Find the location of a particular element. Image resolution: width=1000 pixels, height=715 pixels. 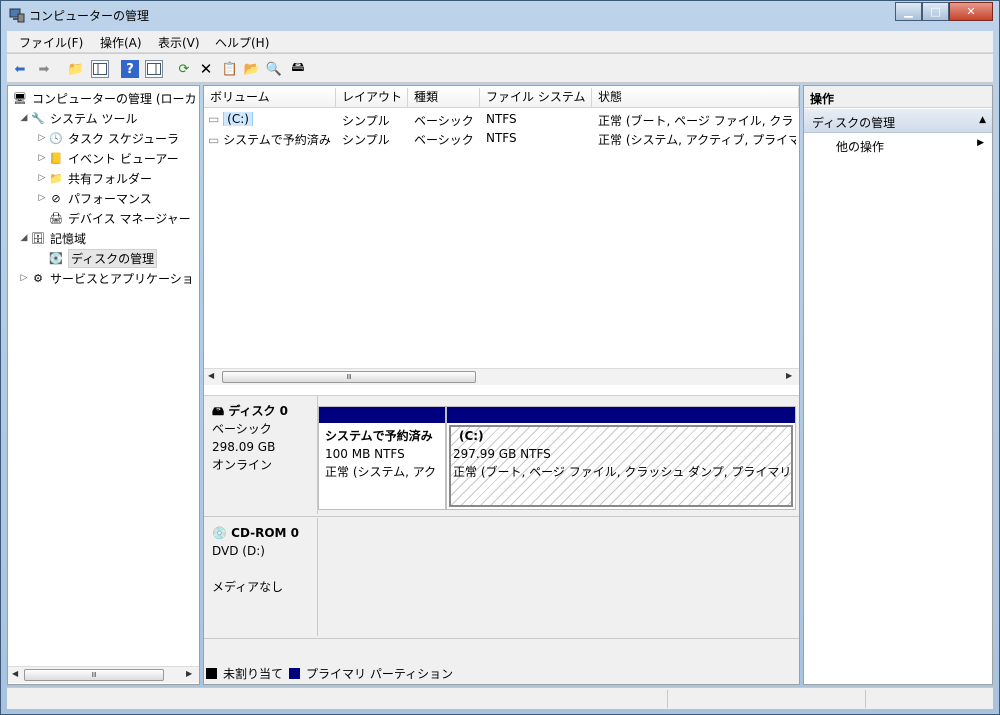

close-button: ✕ is located at coordinates (971, 11).